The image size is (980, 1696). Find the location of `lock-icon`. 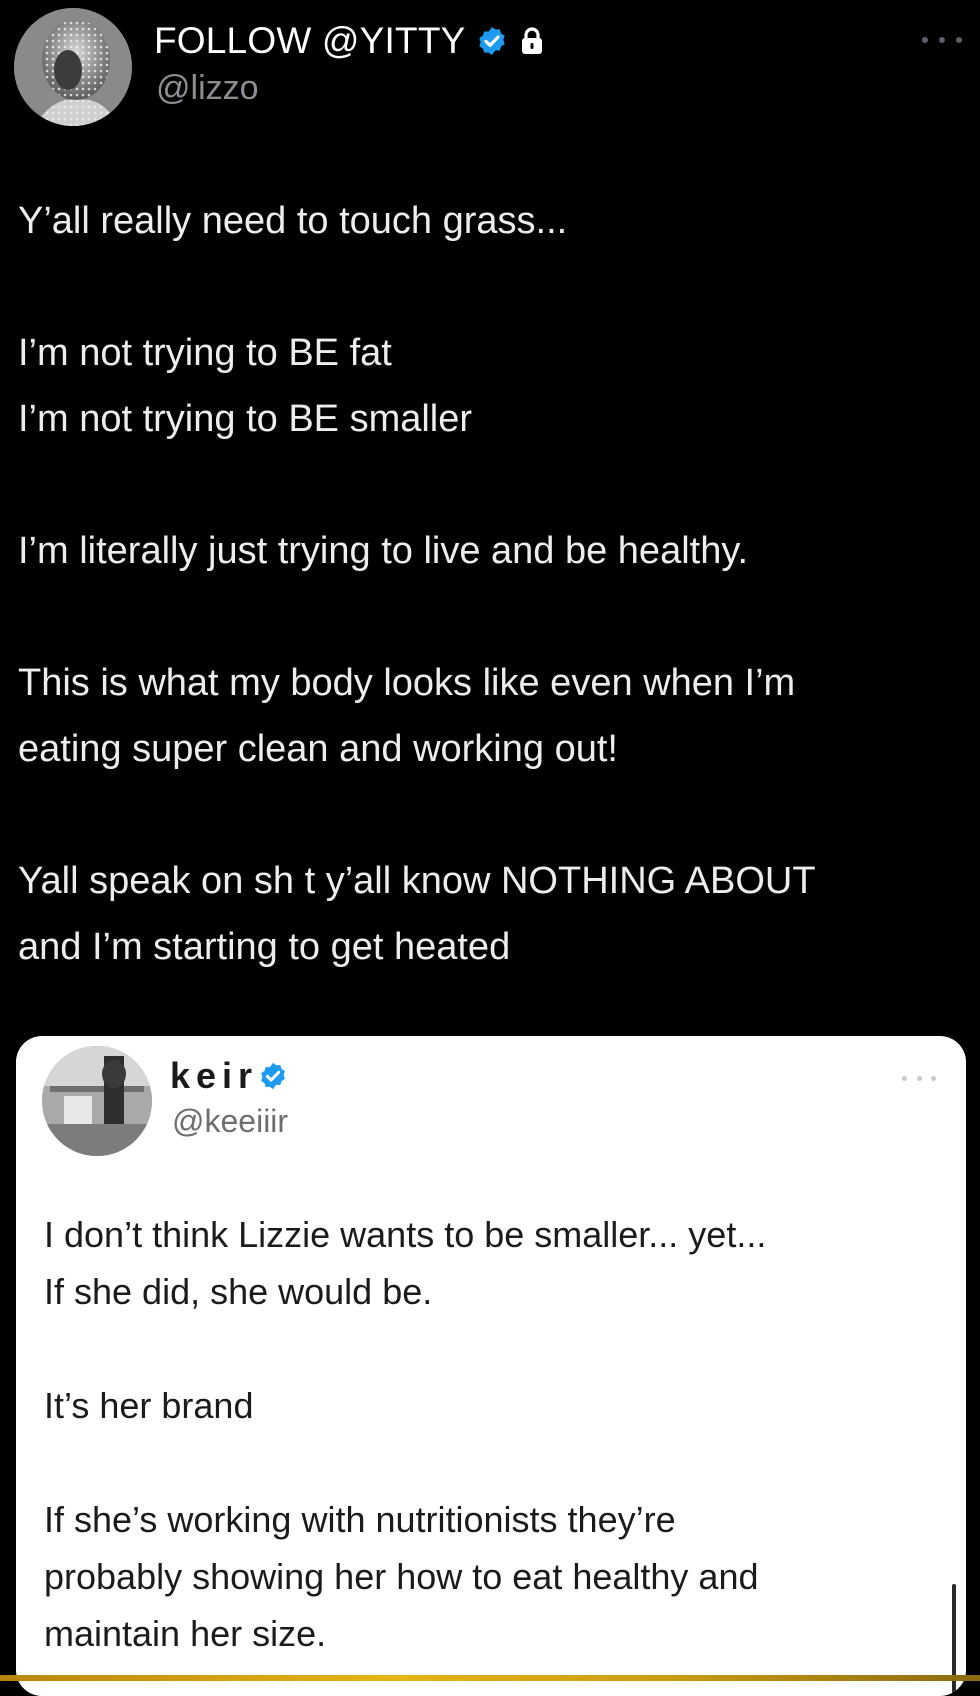

lock-icon is located at coordinates (532, 41).